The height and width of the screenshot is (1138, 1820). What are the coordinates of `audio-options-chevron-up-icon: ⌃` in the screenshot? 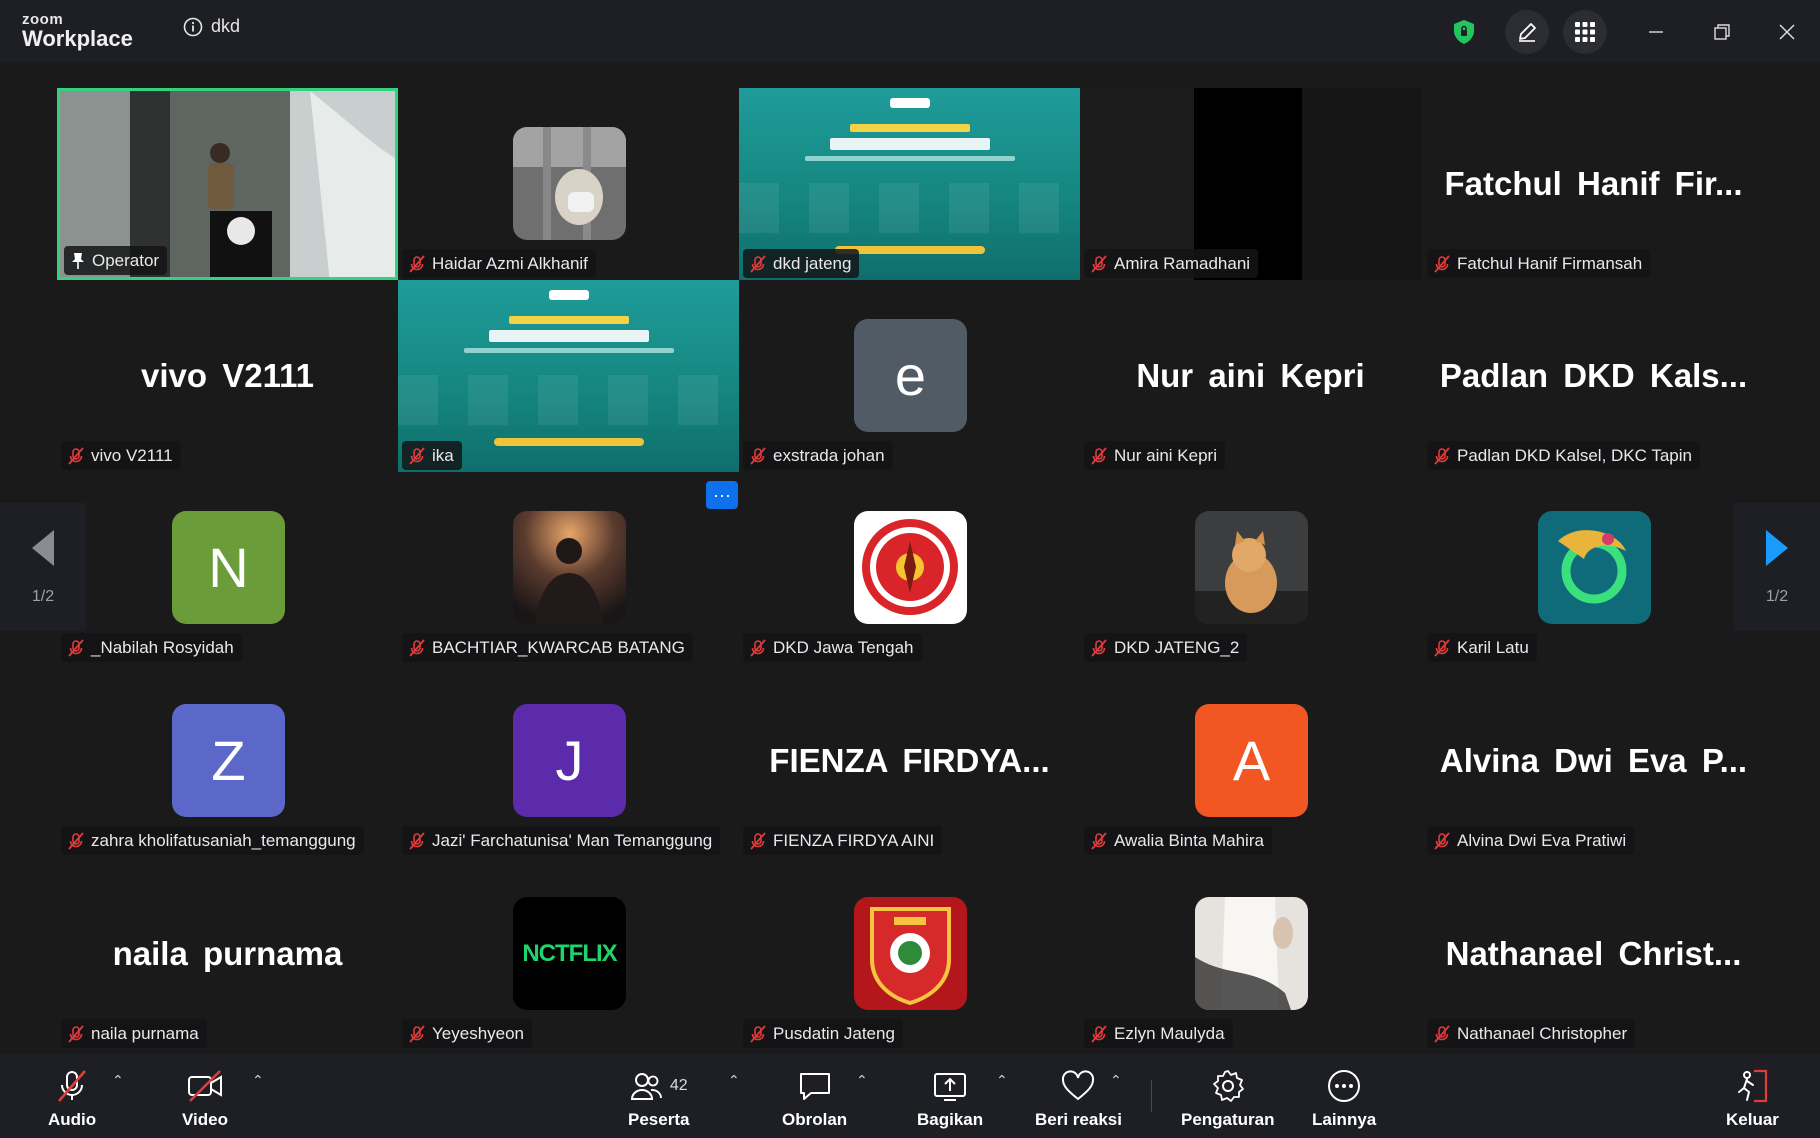 It's located at (118, 1080).